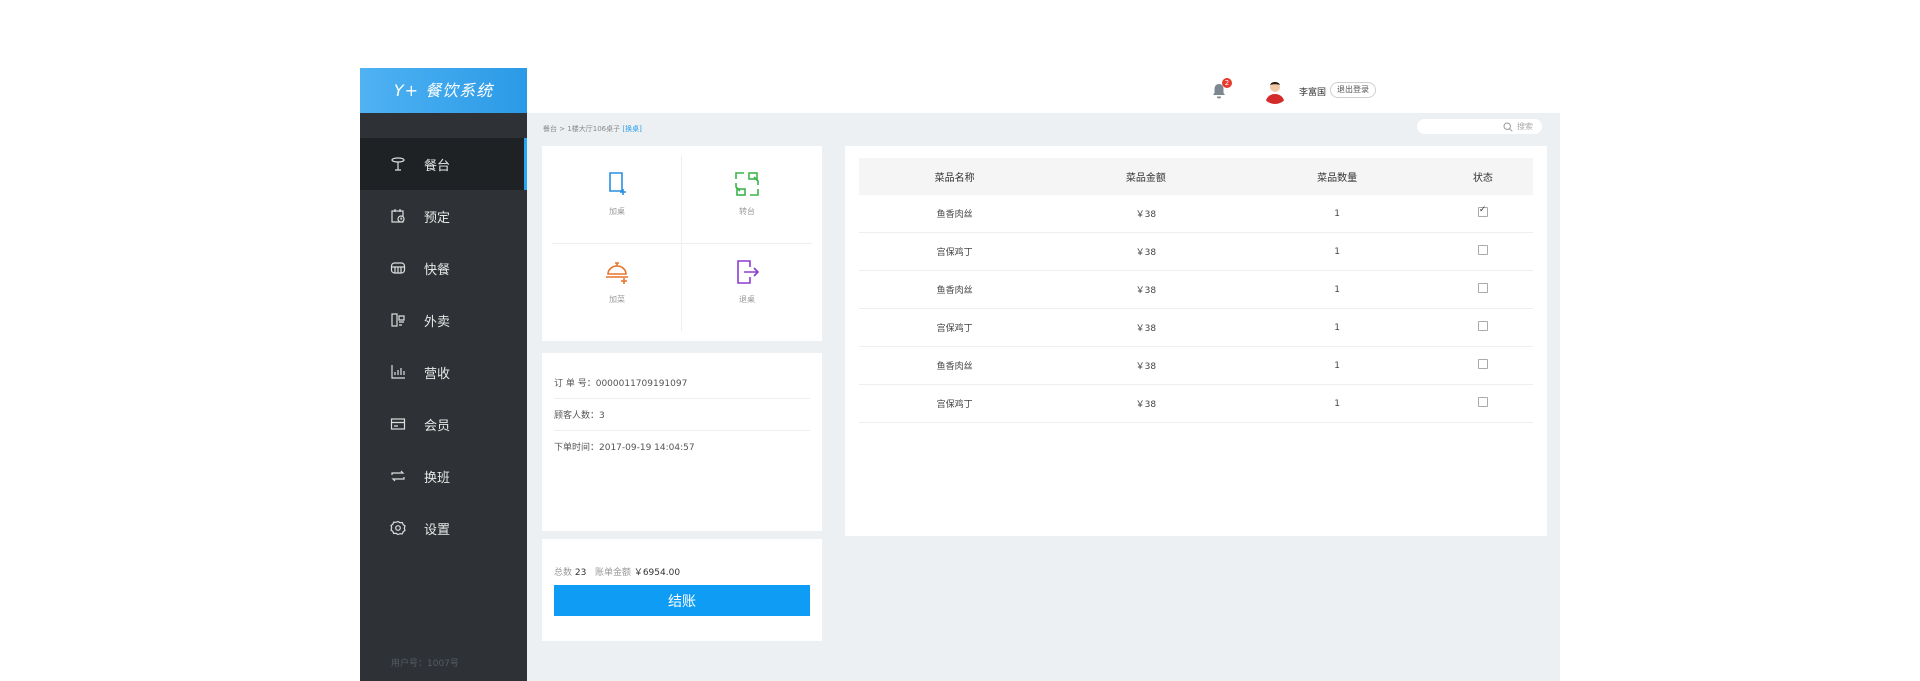  I want to click on sidebar-item-settings: 设置, so click(443, 528).